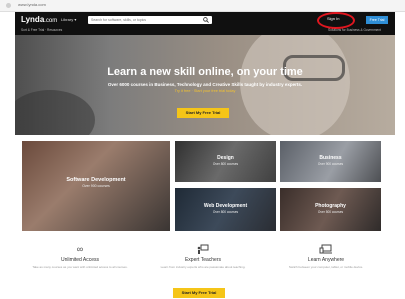 Image resolution: width=405 pixels, height=299 pixels. What do you see at coordinates (203, 260) in the screenshot?
I see `feature-title: Expert Teachers` at bounding box center [203, 260].